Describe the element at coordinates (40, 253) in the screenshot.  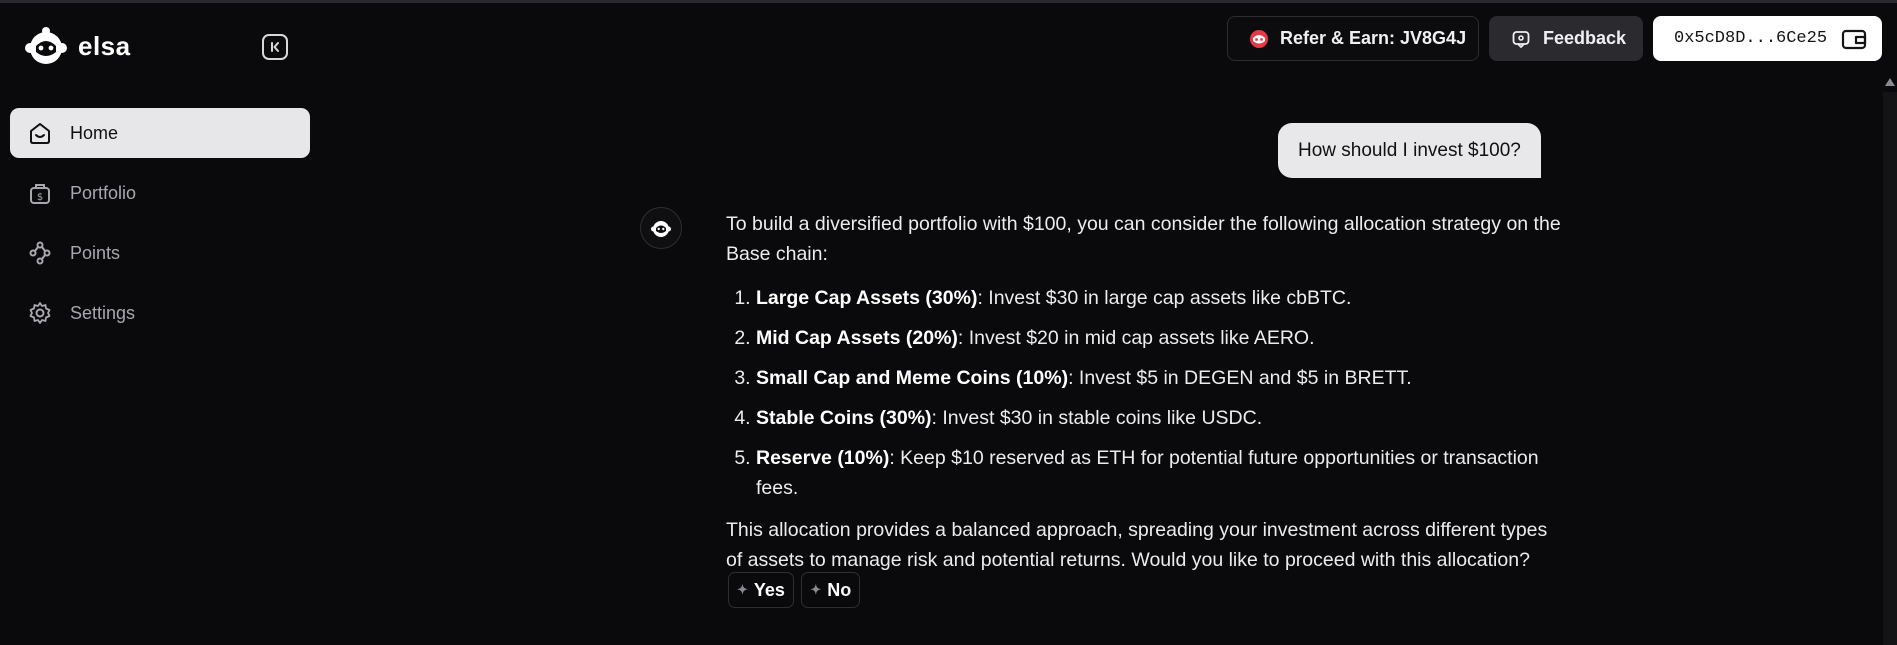
I see `points-icon` at that location.